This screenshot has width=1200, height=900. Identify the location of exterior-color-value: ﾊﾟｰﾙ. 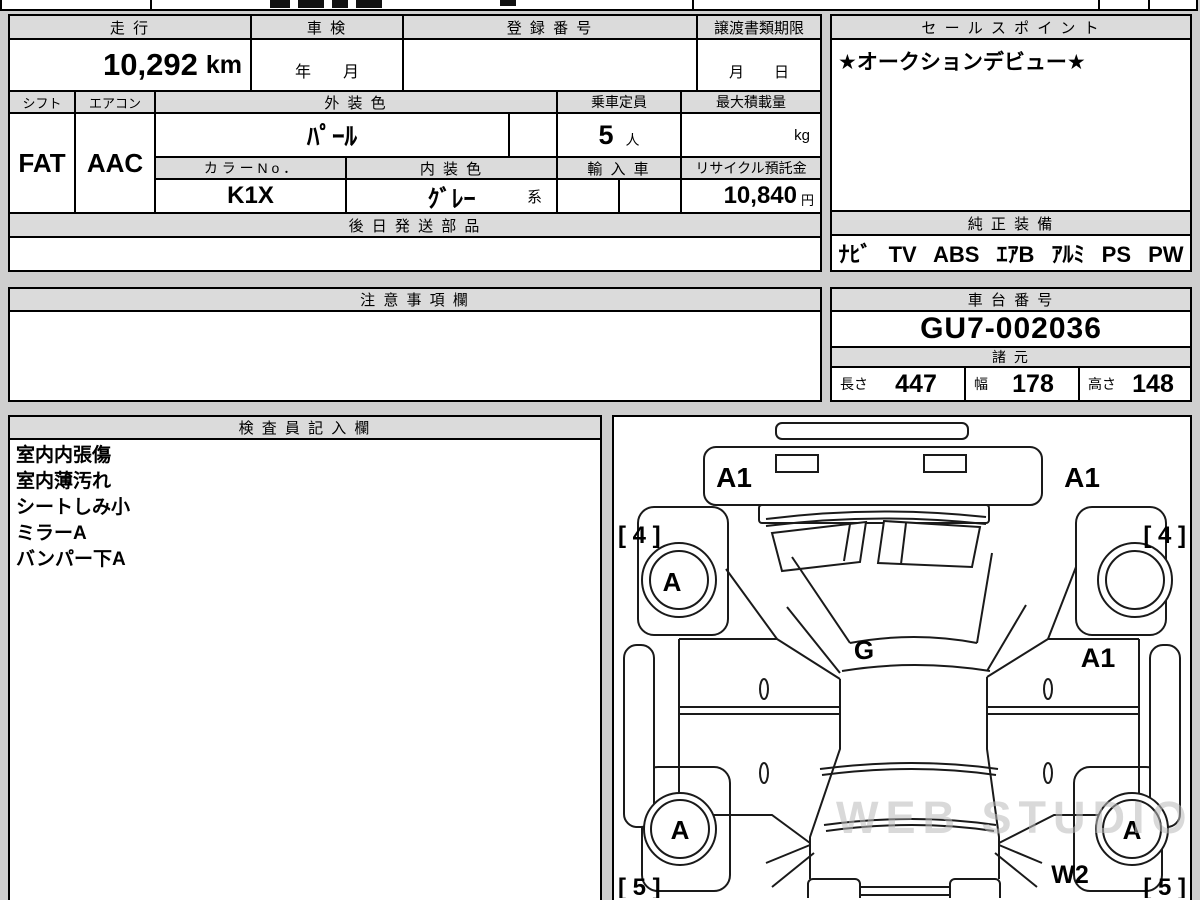
(331, 137).